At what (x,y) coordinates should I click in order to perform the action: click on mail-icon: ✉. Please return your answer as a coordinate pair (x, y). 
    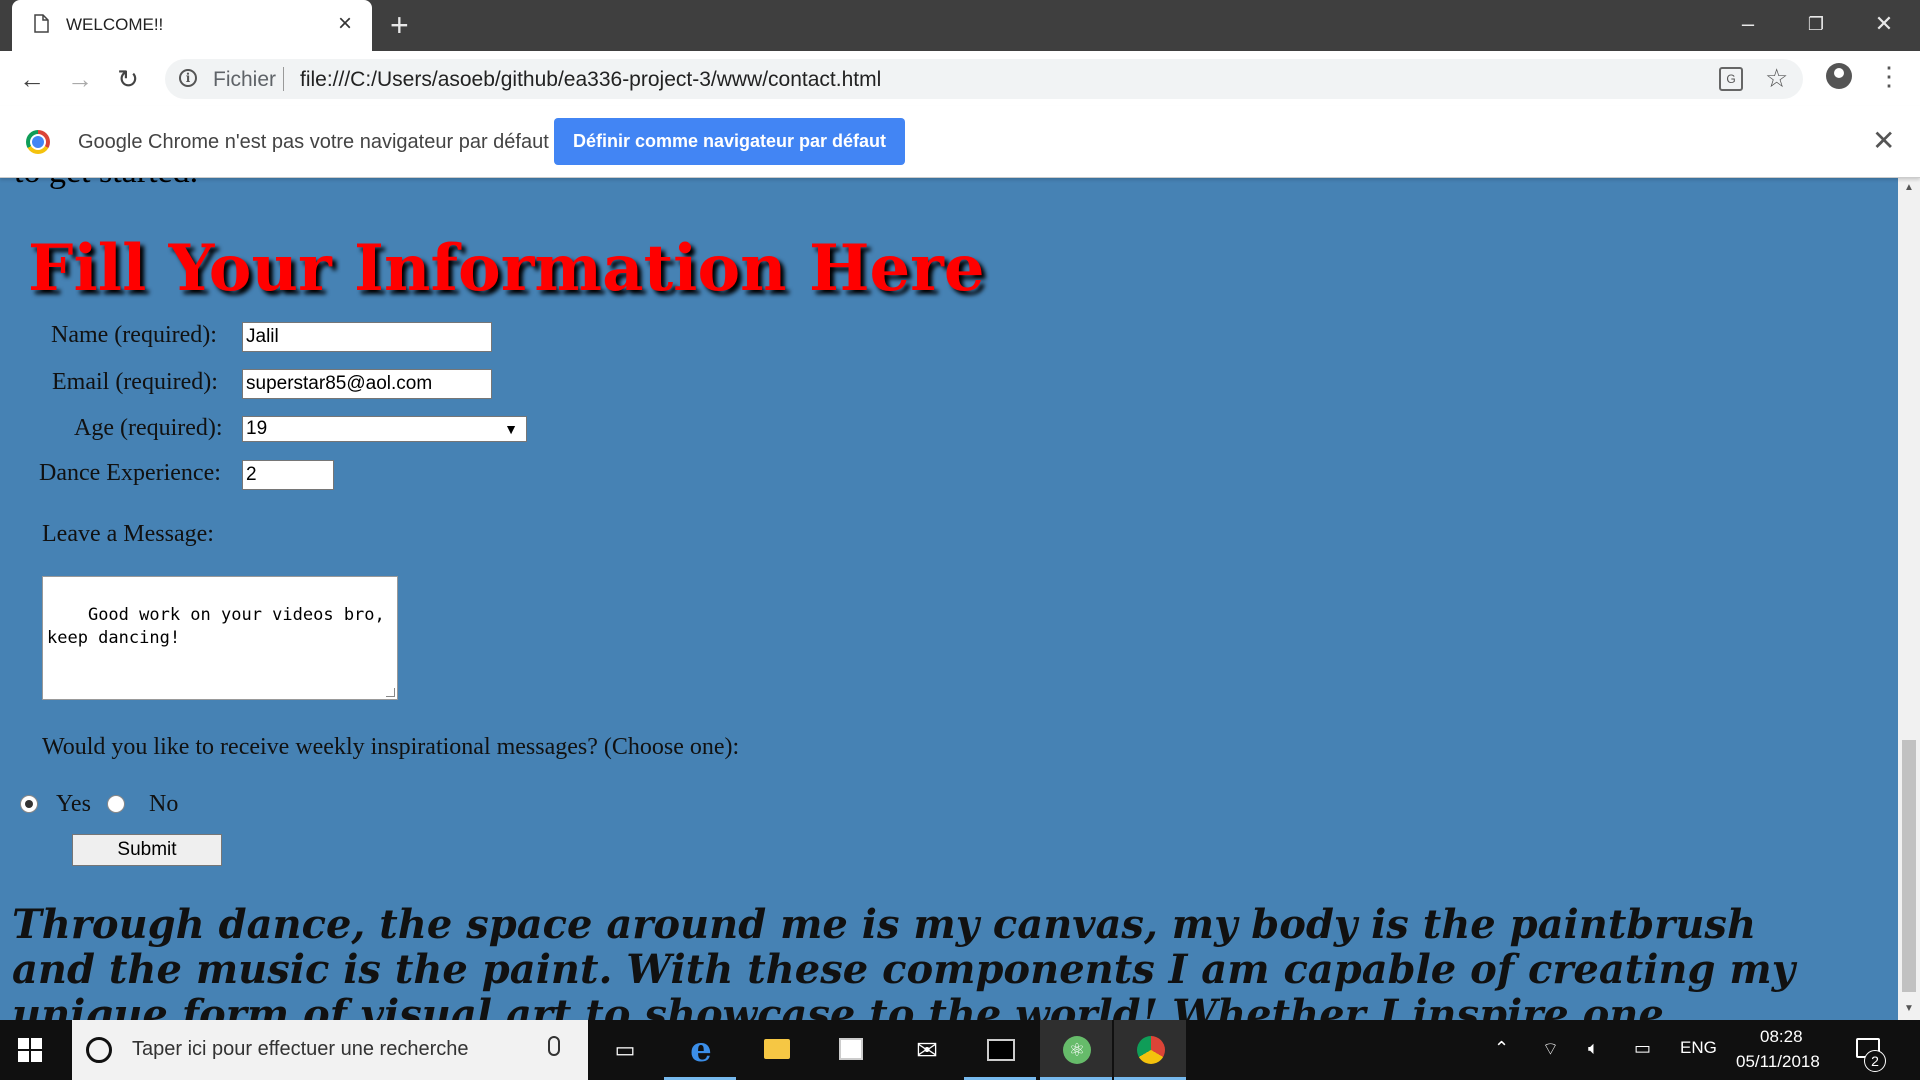
    Looking at the image, I should click on (926, 1050).